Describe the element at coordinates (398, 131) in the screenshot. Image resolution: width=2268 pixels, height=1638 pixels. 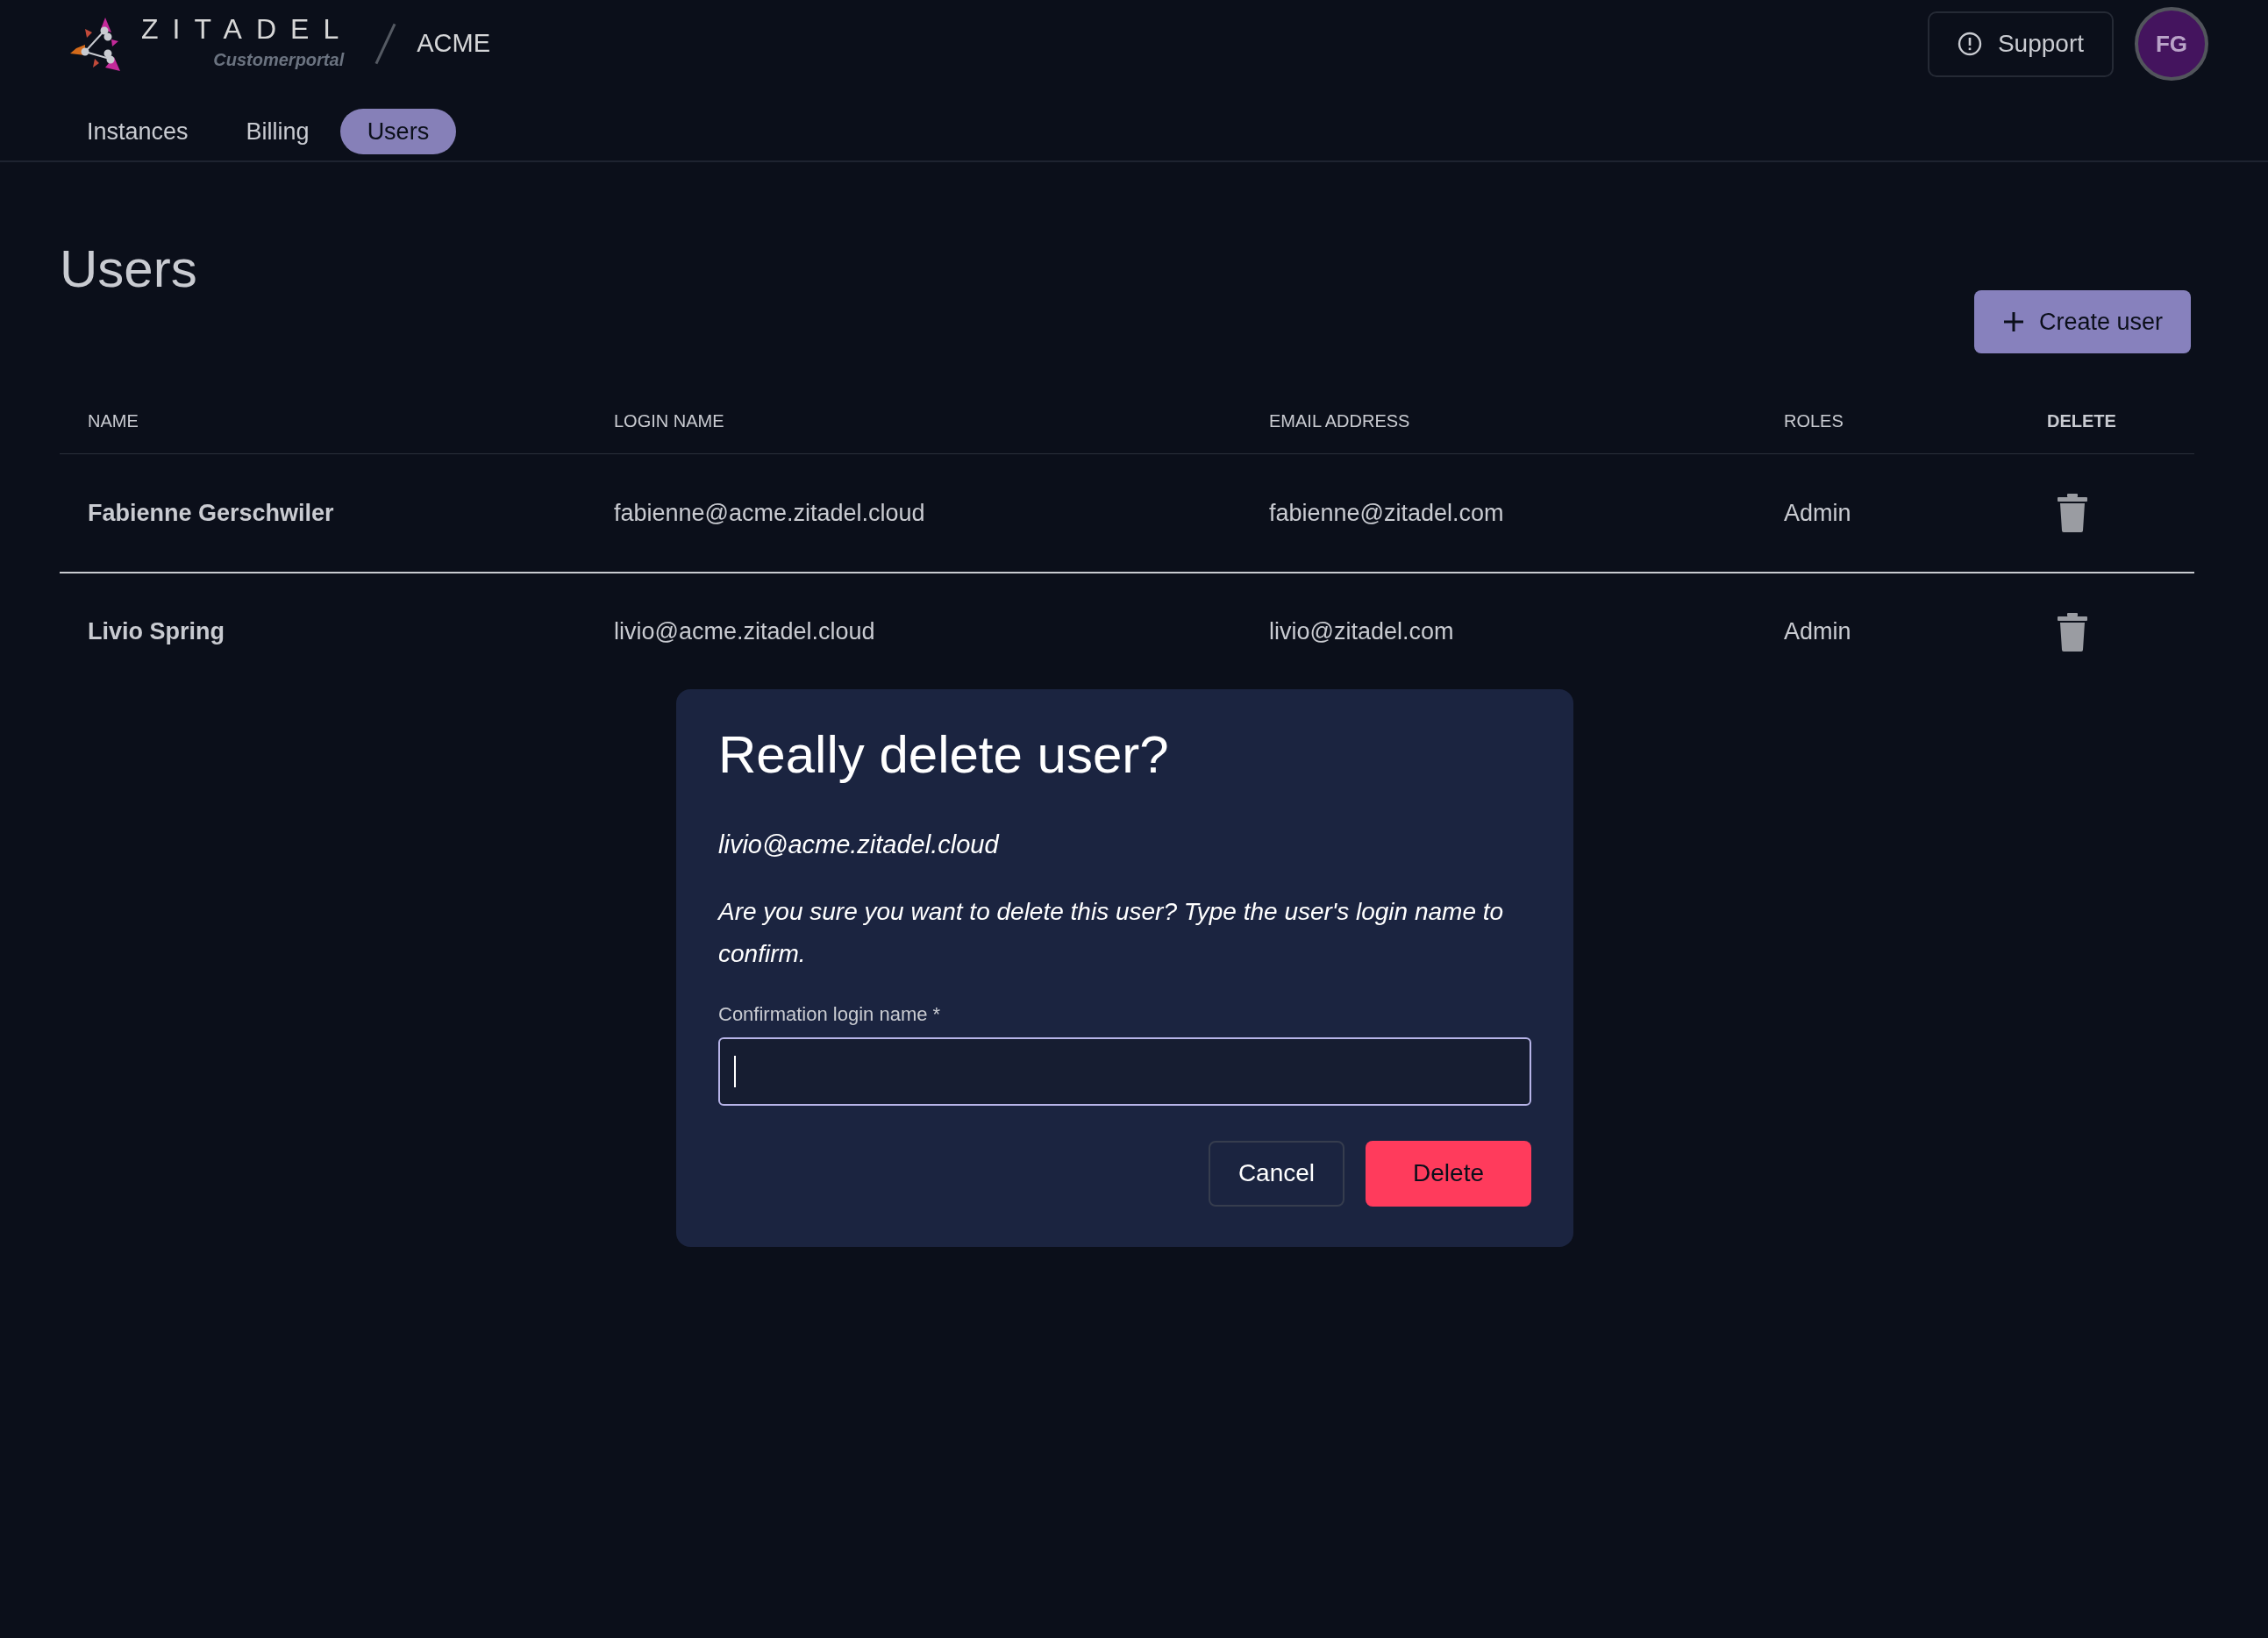
I see `nav-tab: Users` at that location.